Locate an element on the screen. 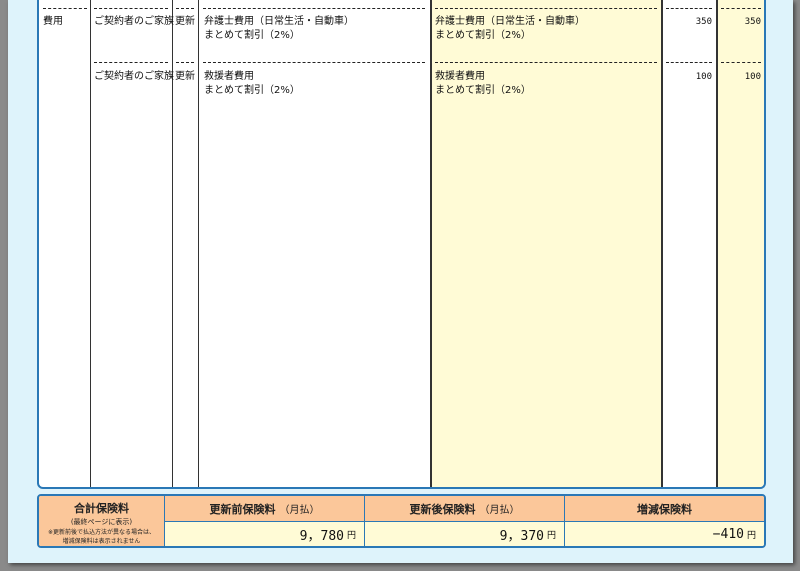 The width and height of the screenshot is (800, 571). total-premium-subtitle: (最終ページに表示) is located at coordinates (101, 522).